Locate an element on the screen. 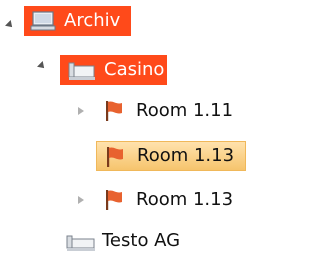 This screenshot has width=320, height=256. tree-node-casino-row: Casino is located at coordinates (113, 70).